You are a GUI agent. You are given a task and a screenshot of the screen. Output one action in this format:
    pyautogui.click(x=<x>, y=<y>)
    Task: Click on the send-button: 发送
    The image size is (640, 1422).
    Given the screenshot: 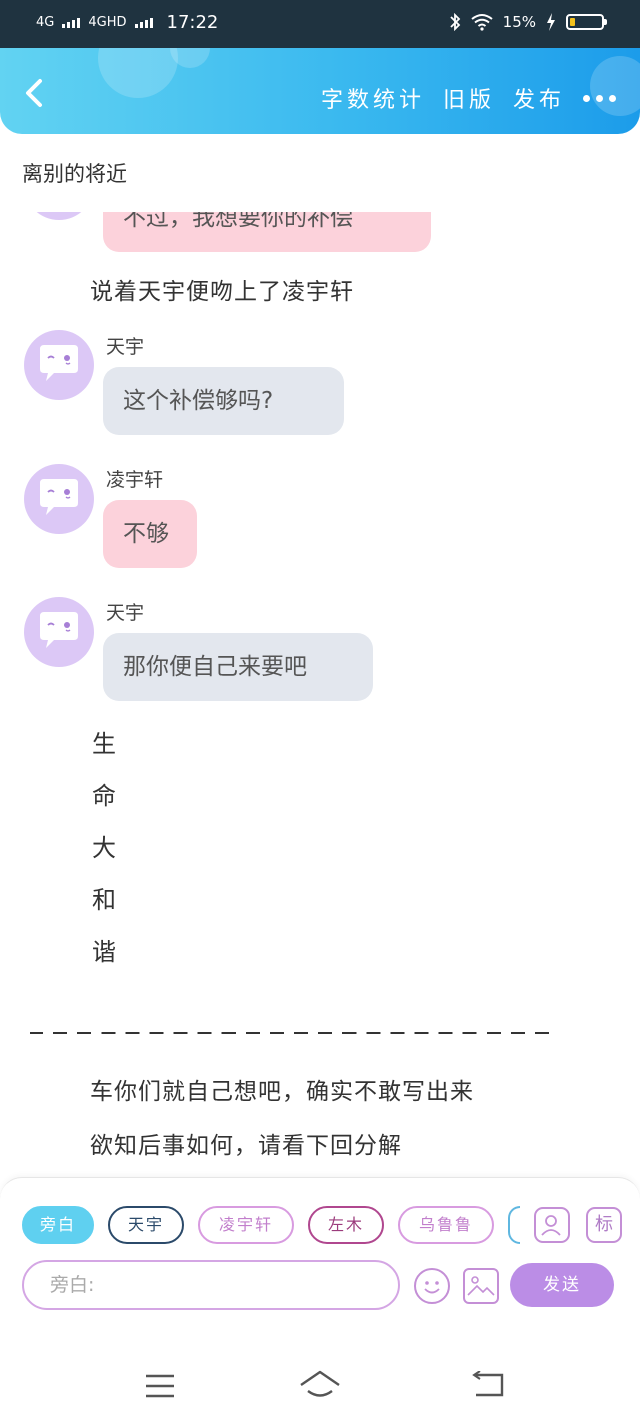 What is the action you would take?
    pyautogui.click(x=562, y=1285)
    